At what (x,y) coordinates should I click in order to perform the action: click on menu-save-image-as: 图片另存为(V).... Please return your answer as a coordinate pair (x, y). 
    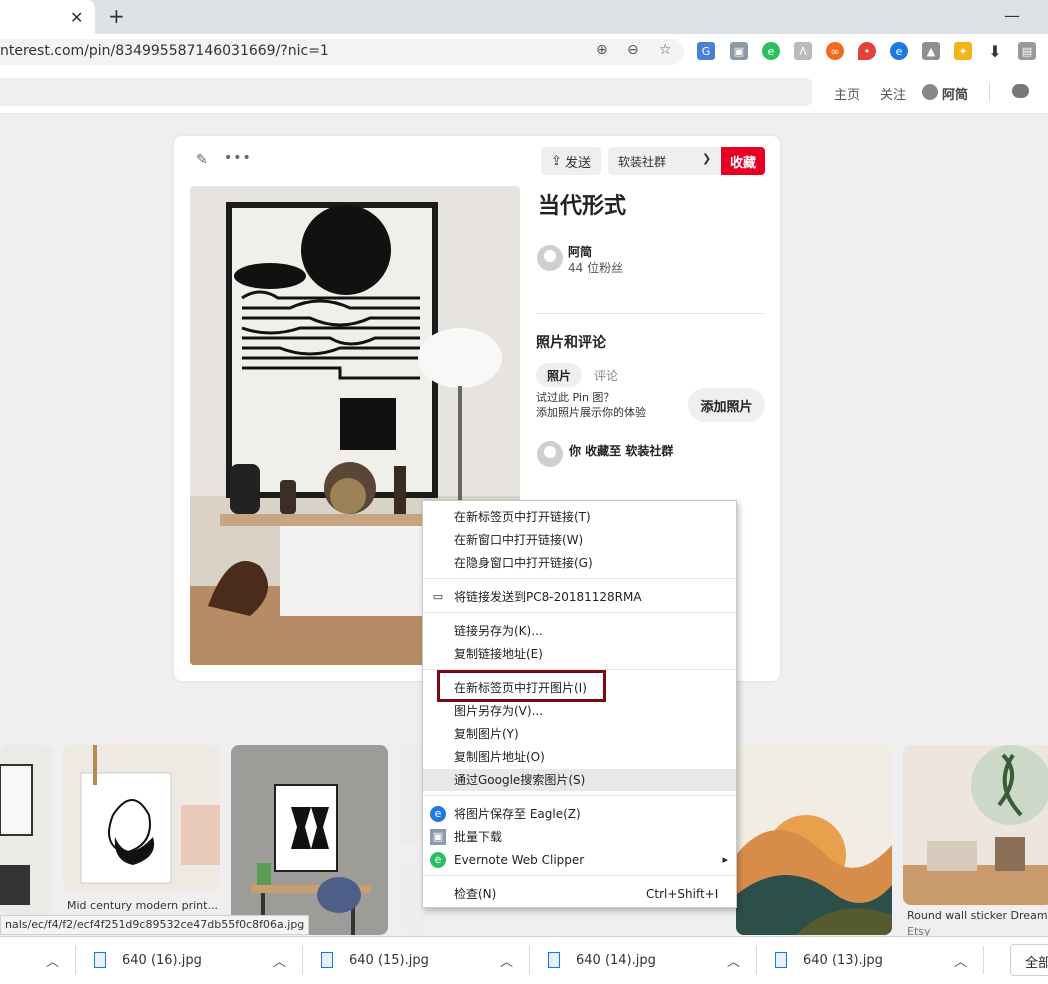
    Looking at the image, I should click on (579, 711).